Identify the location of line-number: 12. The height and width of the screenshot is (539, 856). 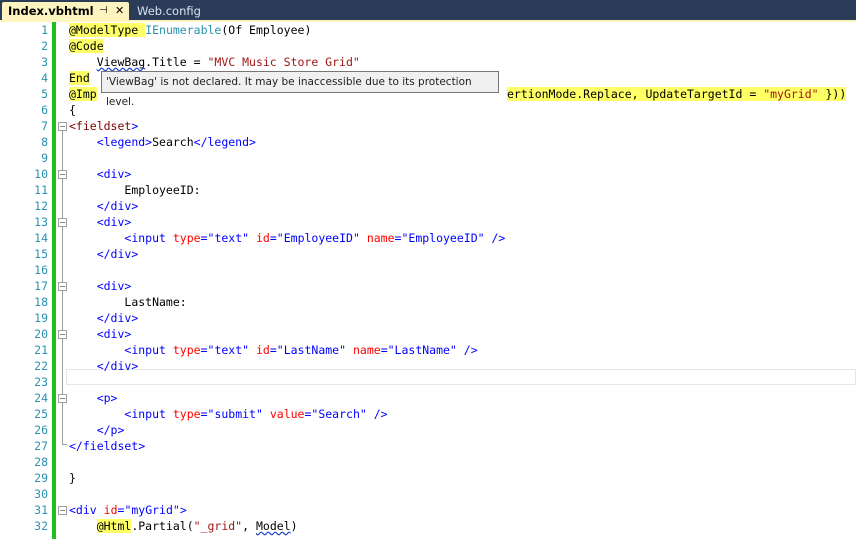
(41, 206).